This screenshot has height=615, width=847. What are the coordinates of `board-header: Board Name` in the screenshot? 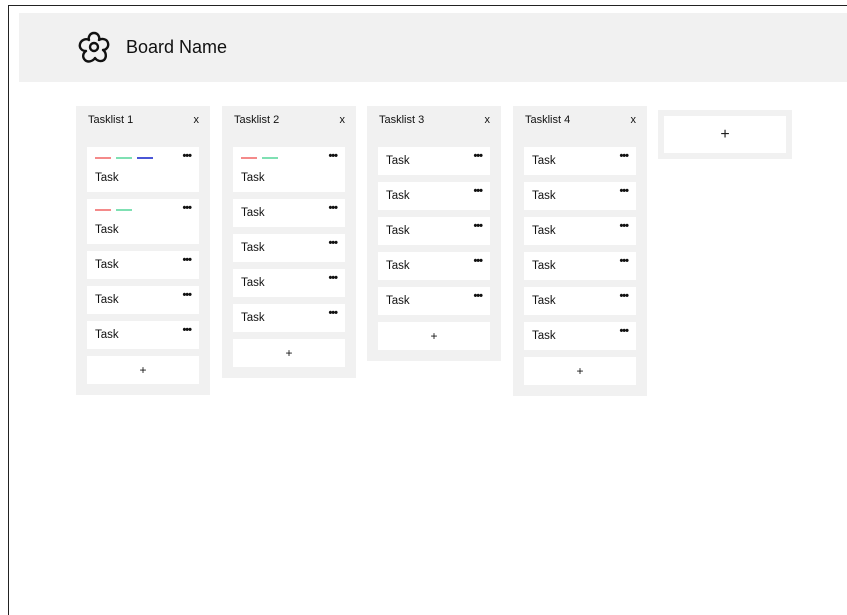 It's located at (433, 47).